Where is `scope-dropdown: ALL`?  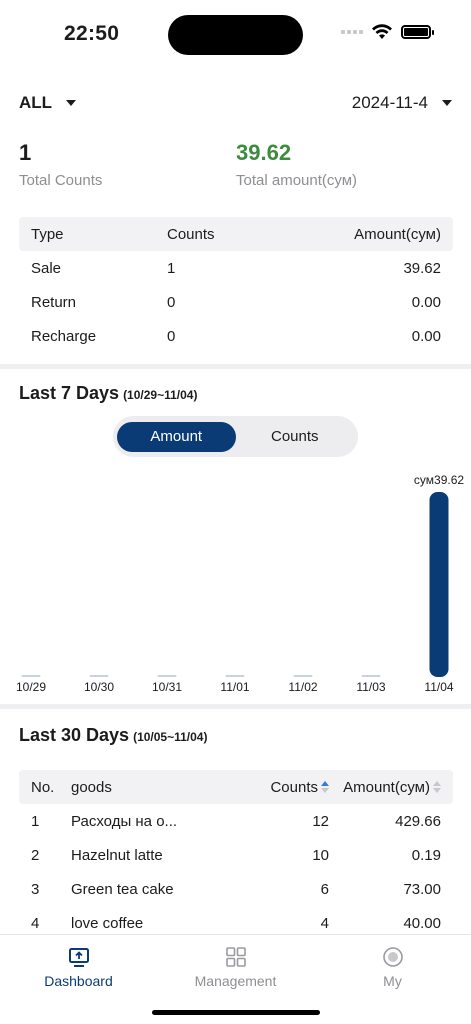
scope-dropdown: ALL is located at coordinates (48, 103).